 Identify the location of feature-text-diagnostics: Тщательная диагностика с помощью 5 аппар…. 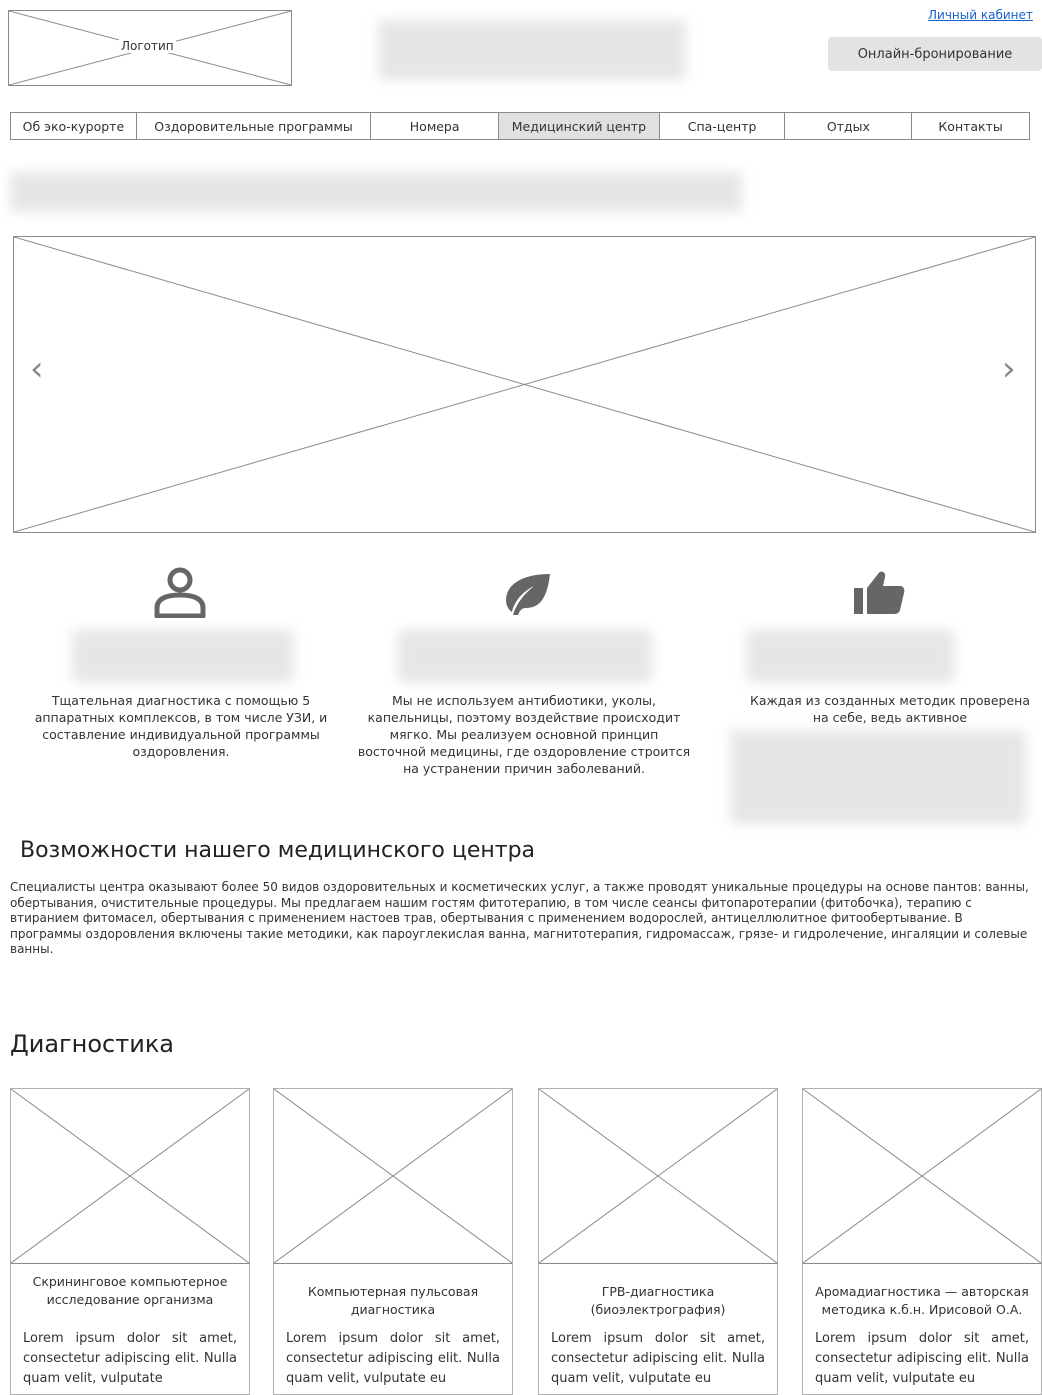
(181, 726).